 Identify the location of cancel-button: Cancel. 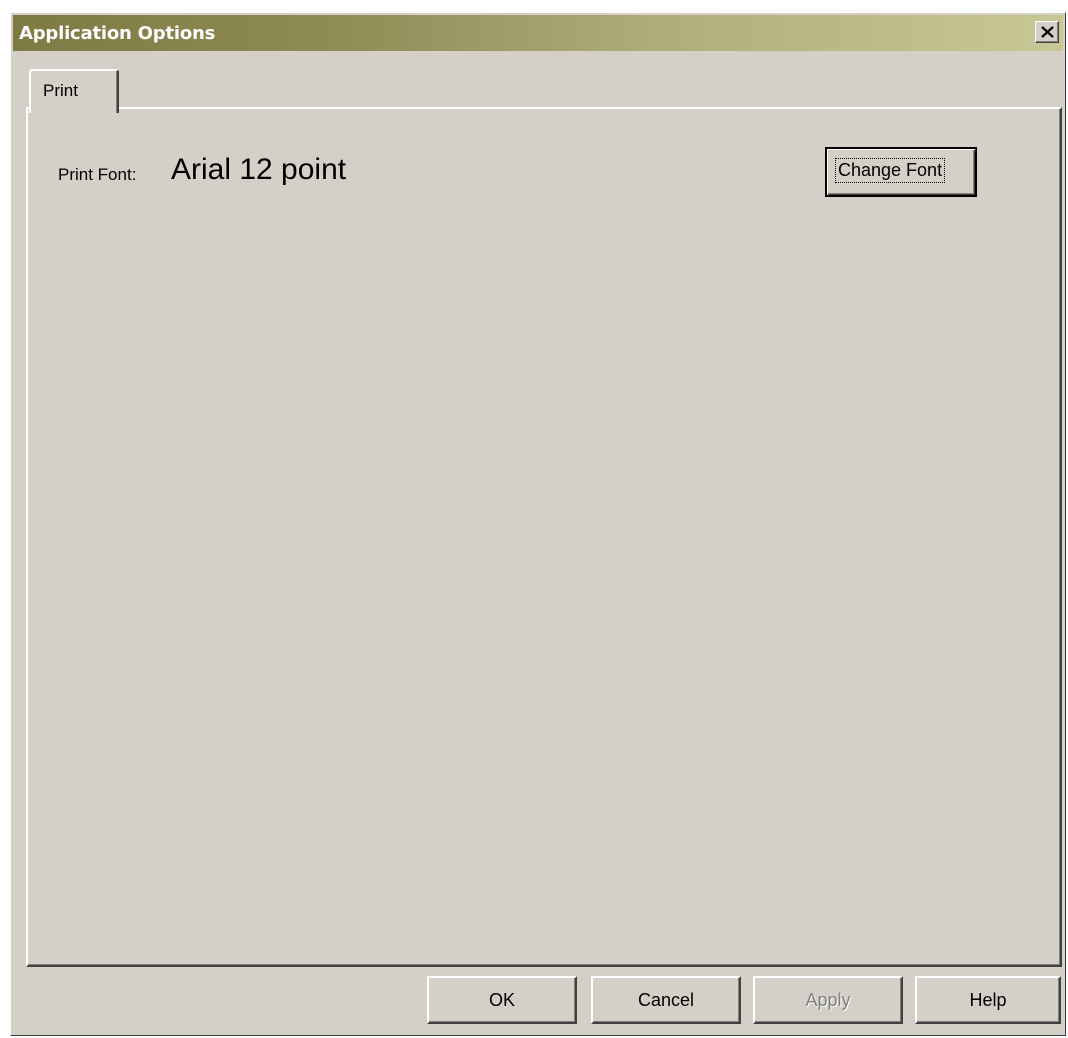
(666, 1000).